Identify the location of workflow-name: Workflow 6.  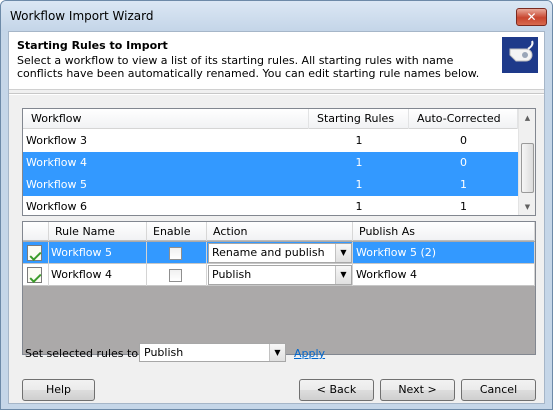
(57, 206).